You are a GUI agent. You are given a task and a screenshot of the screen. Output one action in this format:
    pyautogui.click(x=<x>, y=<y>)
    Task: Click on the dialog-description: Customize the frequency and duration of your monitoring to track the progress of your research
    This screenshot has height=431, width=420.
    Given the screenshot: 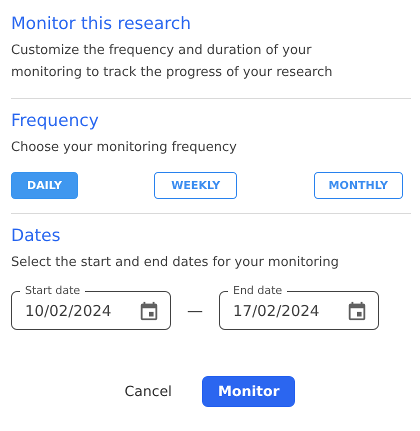 What is the action you would take?
    pyautogui.click(x=172, y=62)
    